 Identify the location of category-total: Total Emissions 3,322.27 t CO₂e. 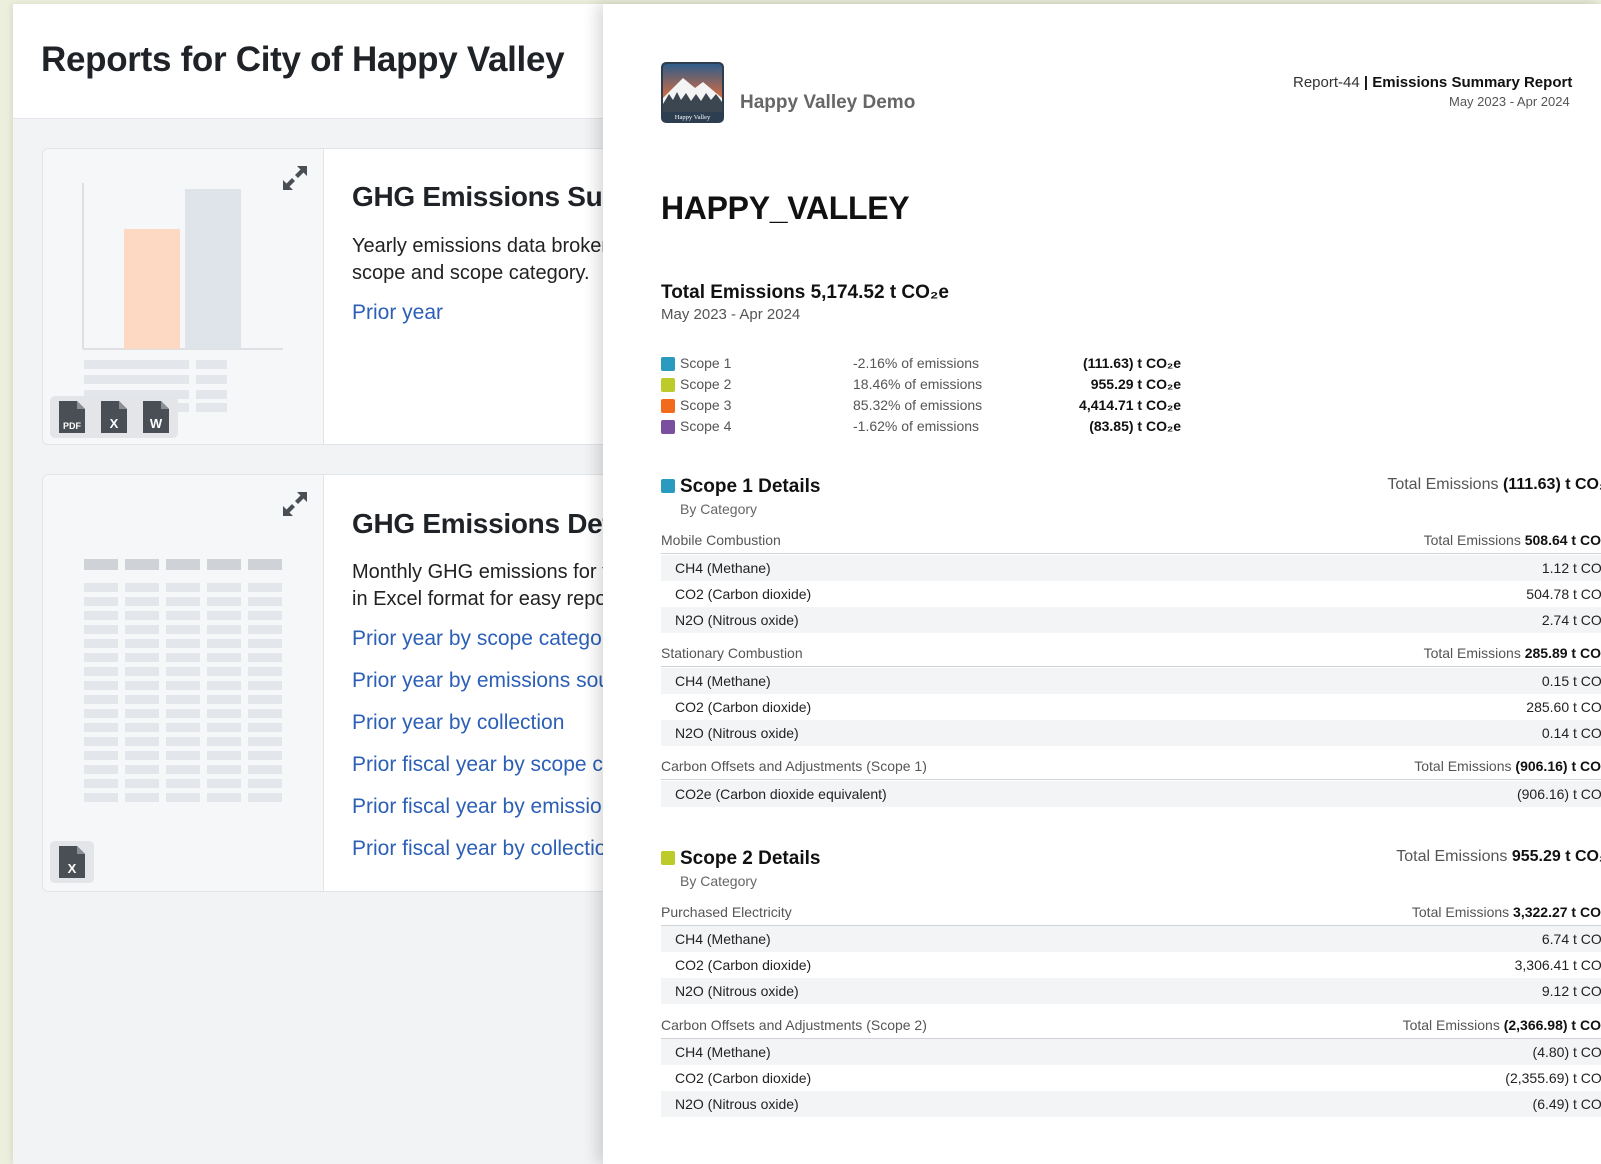
(1506, 912).